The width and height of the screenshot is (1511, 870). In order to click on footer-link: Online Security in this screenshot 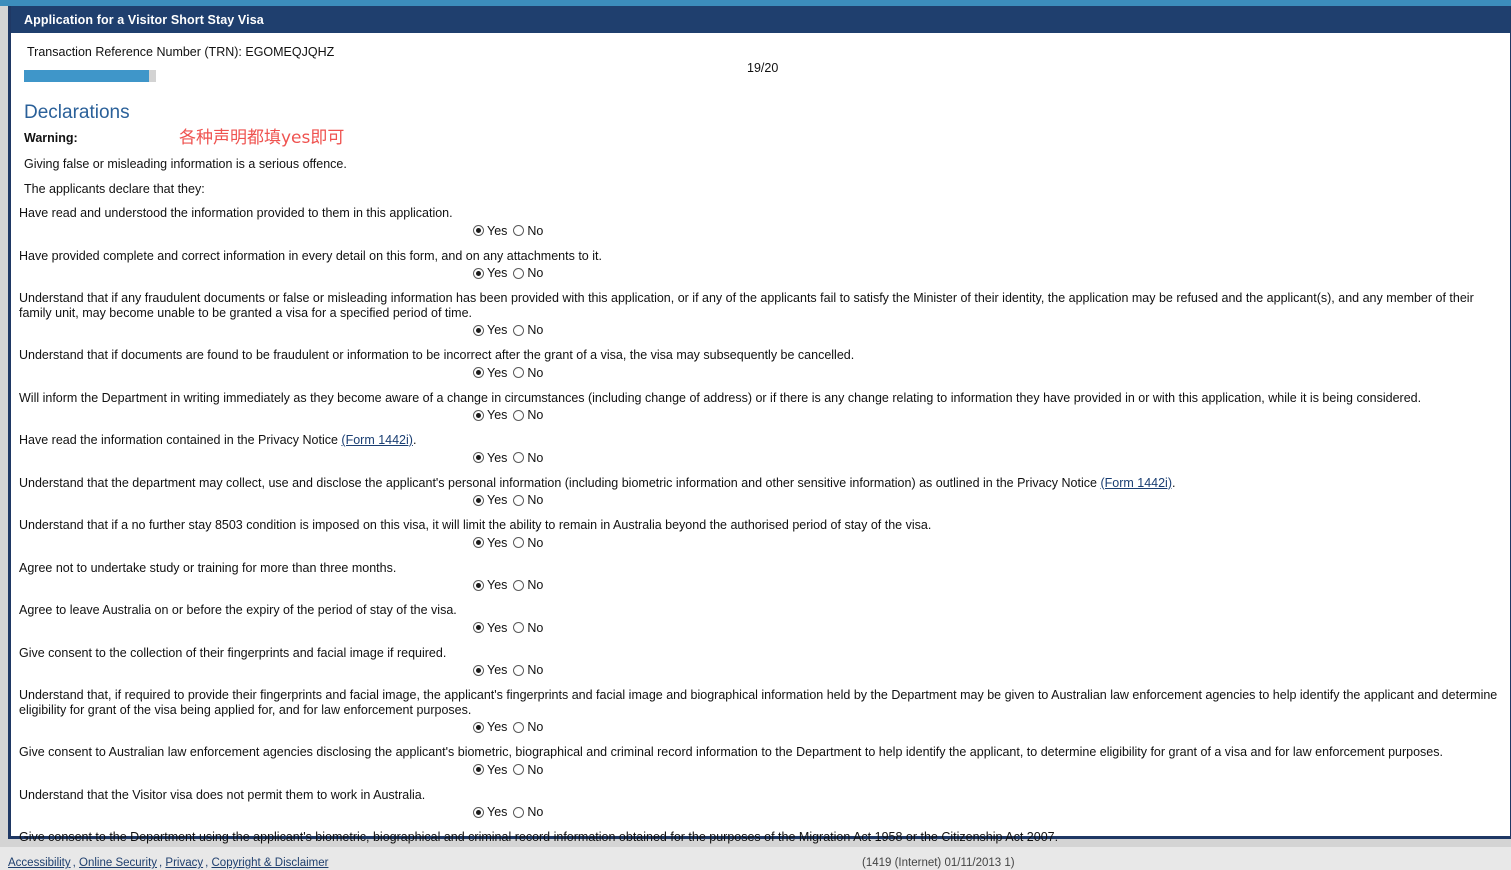, I will do `click(118, 863)`.